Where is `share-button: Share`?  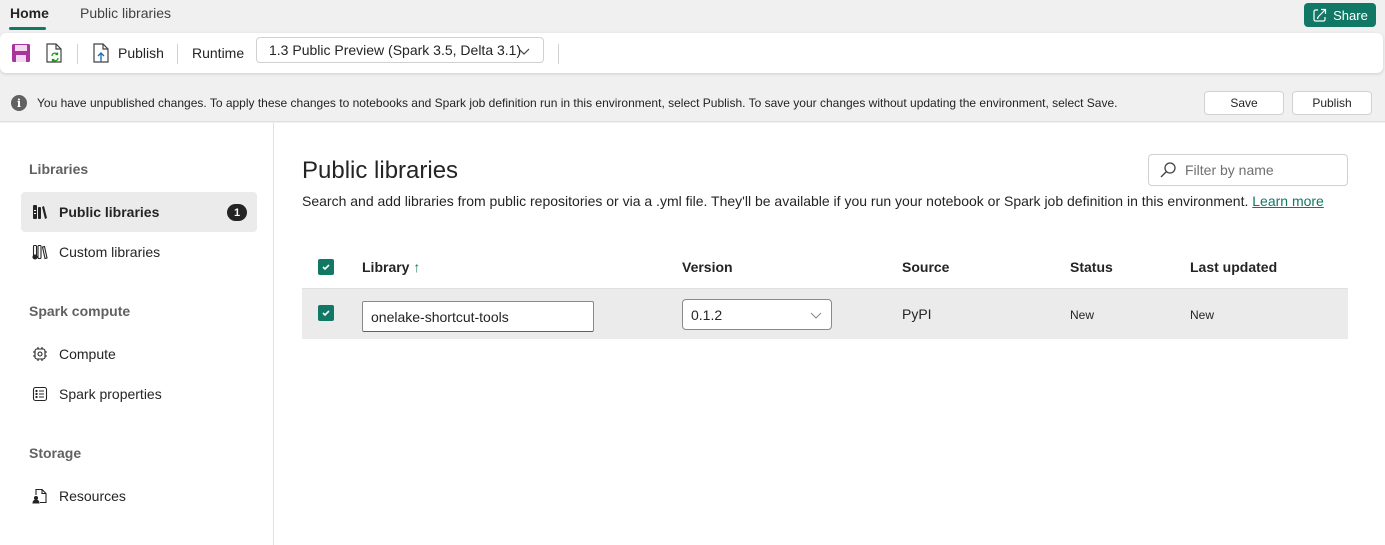 share-button: Share is located at coordinates (1340, 15).